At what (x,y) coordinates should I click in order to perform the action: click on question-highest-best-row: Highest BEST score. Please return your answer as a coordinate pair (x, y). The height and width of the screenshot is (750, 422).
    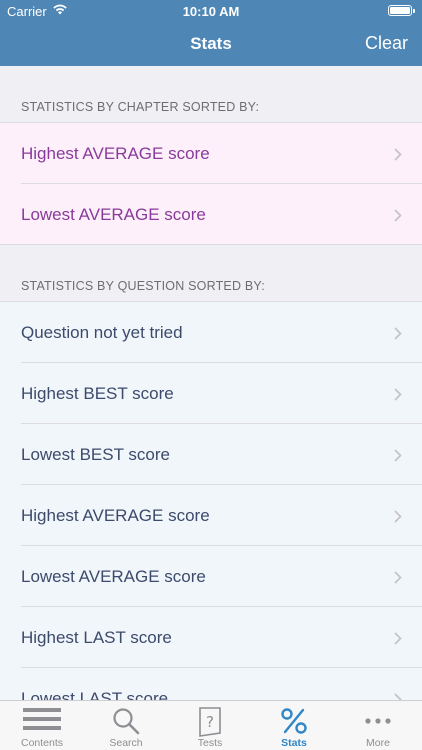
    Looking at the image, I should click on (211, 393).